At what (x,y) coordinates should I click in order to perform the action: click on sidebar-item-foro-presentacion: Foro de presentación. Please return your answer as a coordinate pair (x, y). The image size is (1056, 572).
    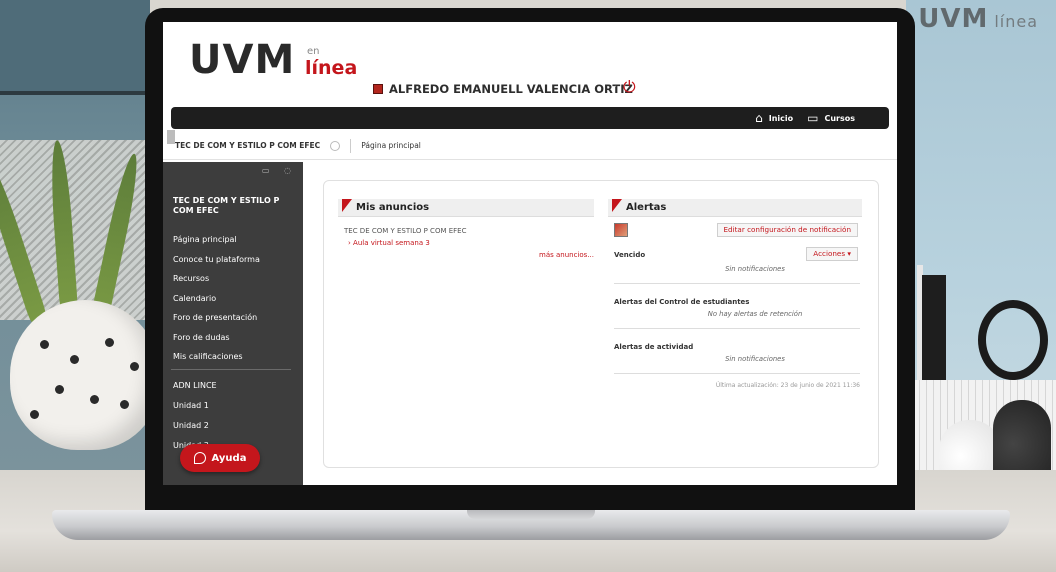
    Looking at the image, I should click on (235, 318).